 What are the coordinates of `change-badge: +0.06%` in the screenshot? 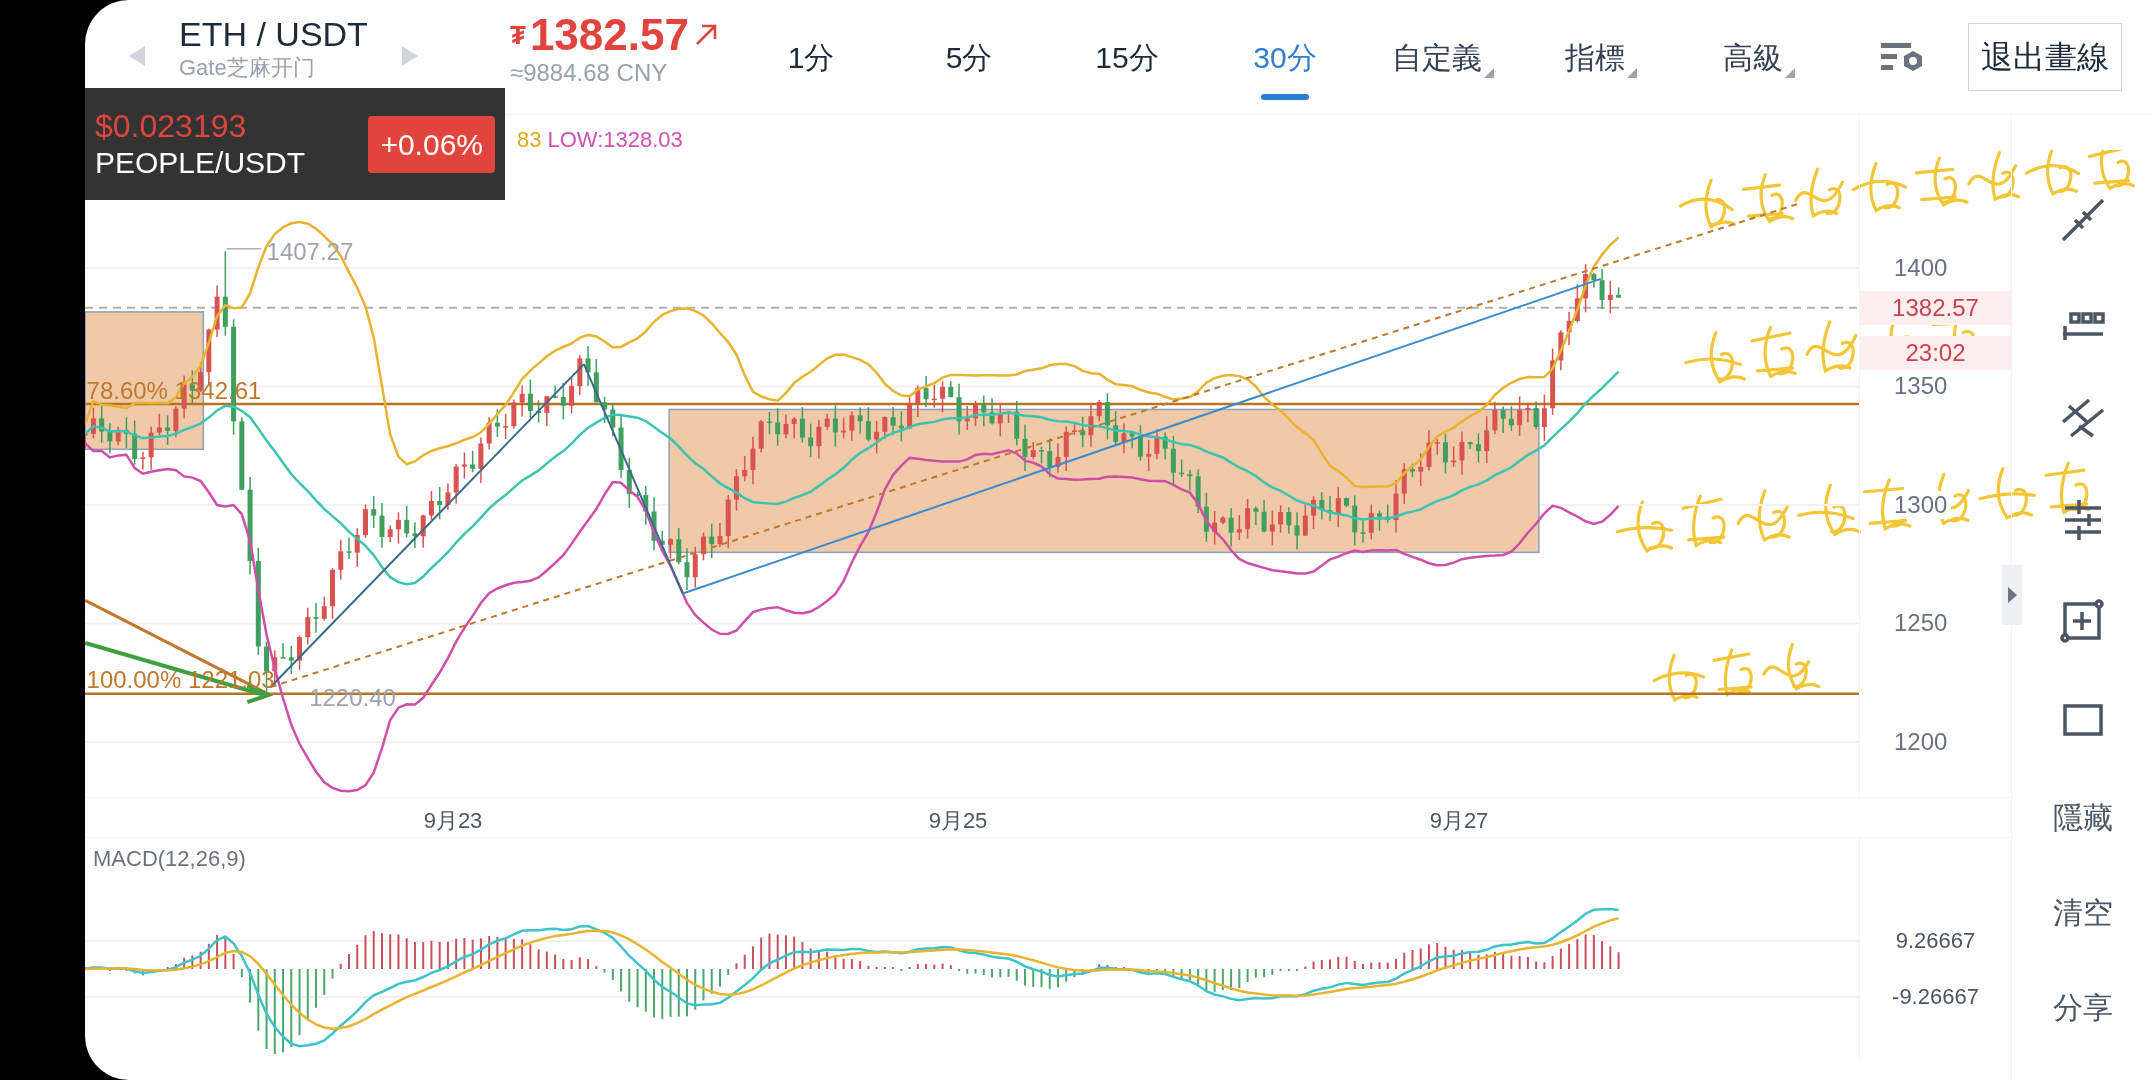 It's located at (431, 144).